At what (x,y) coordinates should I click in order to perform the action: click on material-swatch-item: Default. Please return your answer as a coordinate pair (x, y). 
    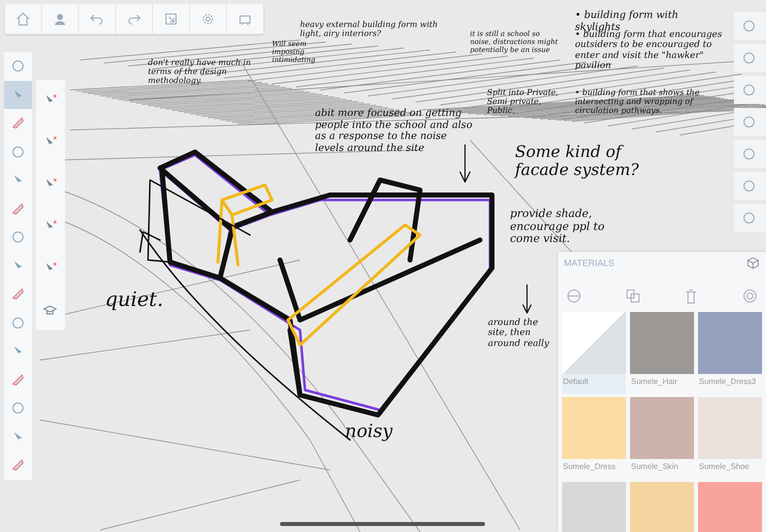
    Looking at the image, I should click on (594, 353).